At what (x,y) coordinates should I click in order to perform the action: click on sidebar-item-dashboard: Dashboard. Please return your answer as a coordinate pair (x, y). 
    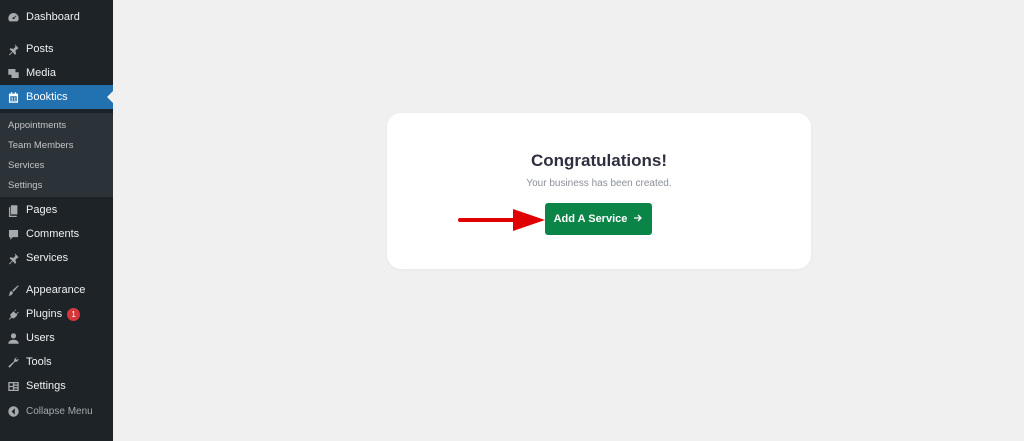
    Looking at the image, I should click on (56, 17).